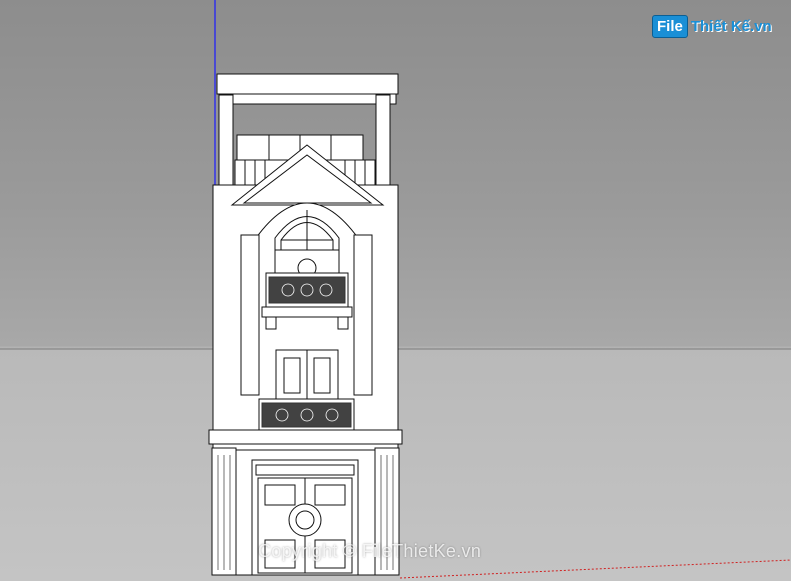 The image size is (791, 581). I want to click on red-axis-line, so click(595, 569).